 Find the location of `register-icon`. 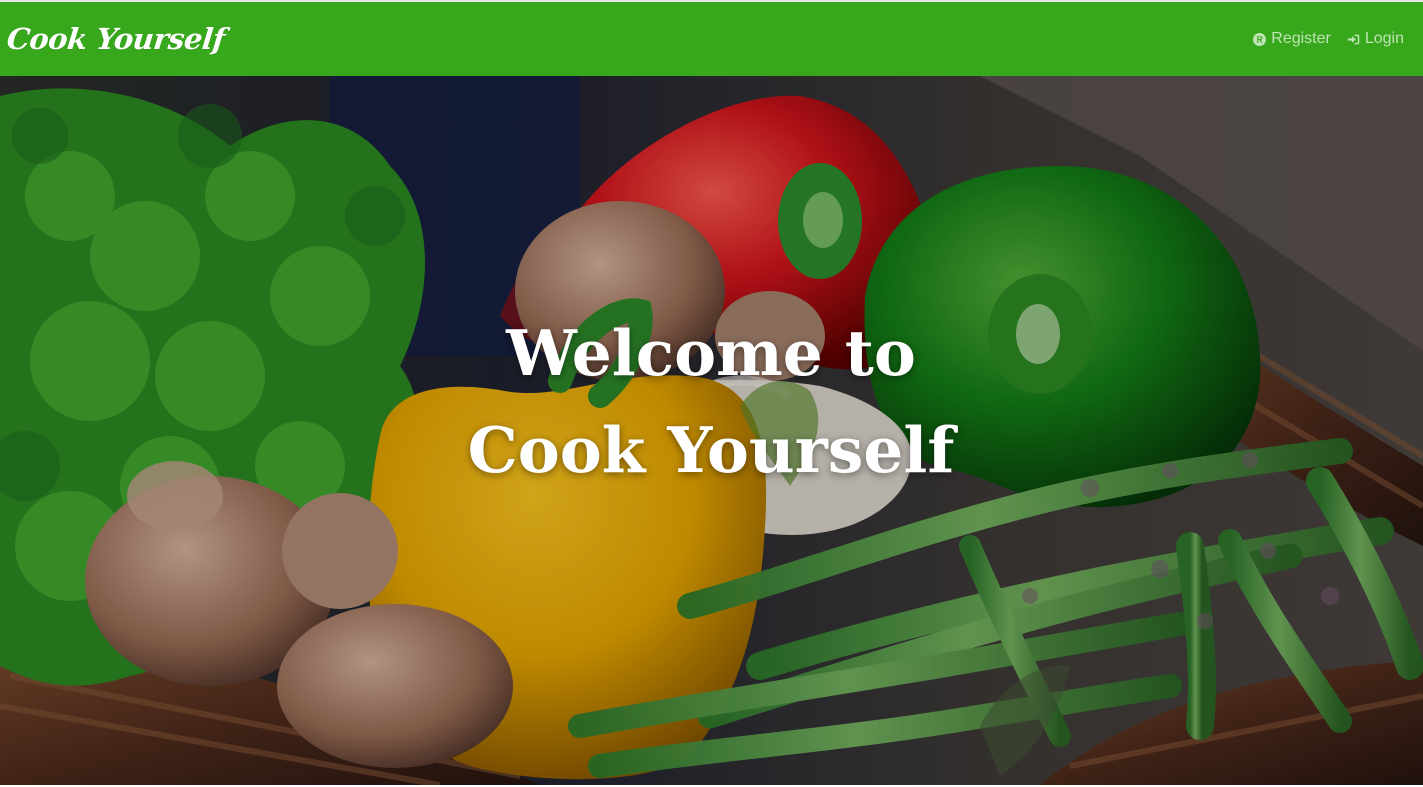

register-icon is located at coordinates (1260, 39).